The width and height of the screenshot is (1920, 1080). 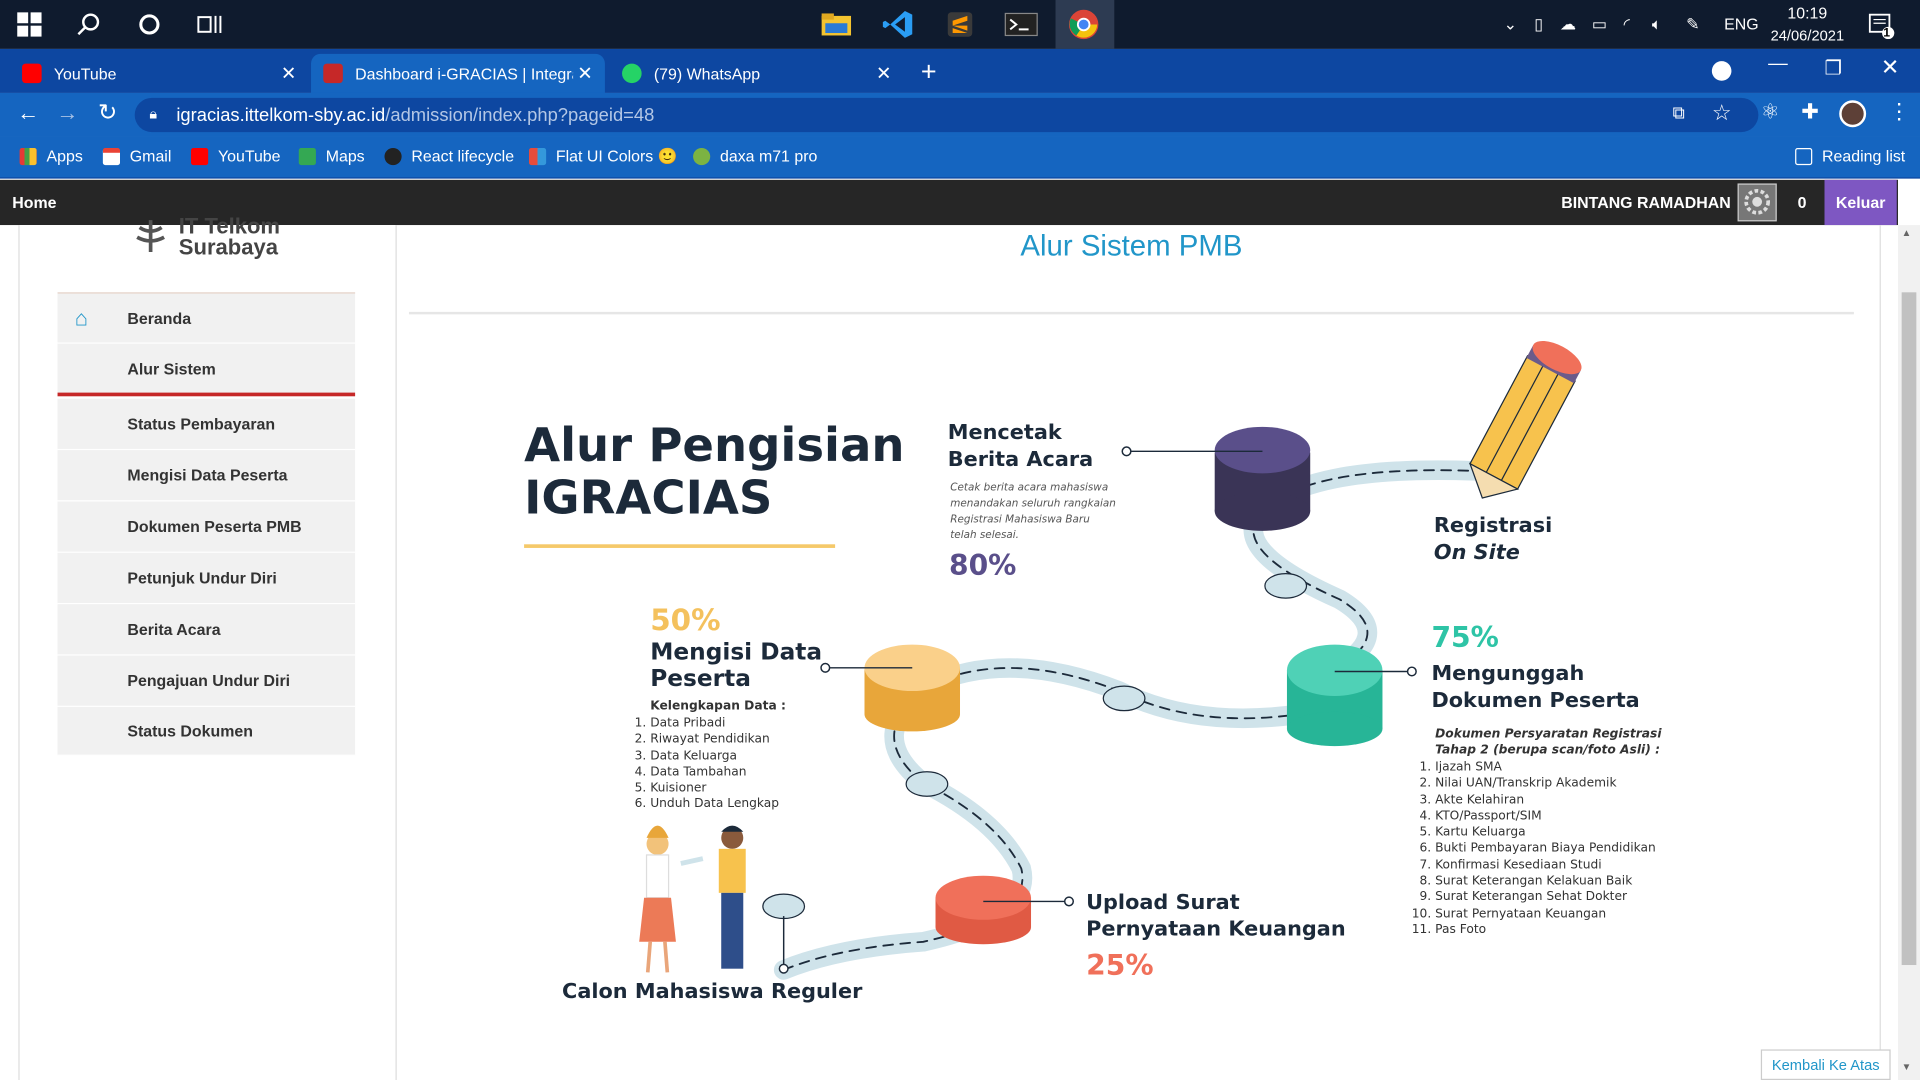 What do you see at coordinates (449, 156) in the screenshot?
I see `bookmark-react-lifecycle: React lifecycle` at bounding box center [449, 156].